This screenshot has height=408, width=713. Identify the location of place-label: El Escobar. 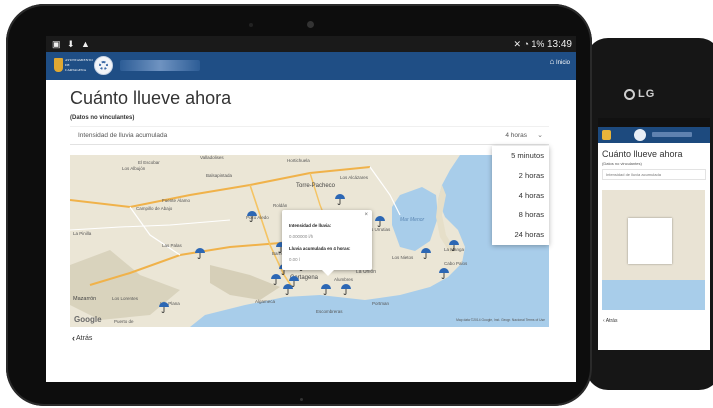
(149, 162).